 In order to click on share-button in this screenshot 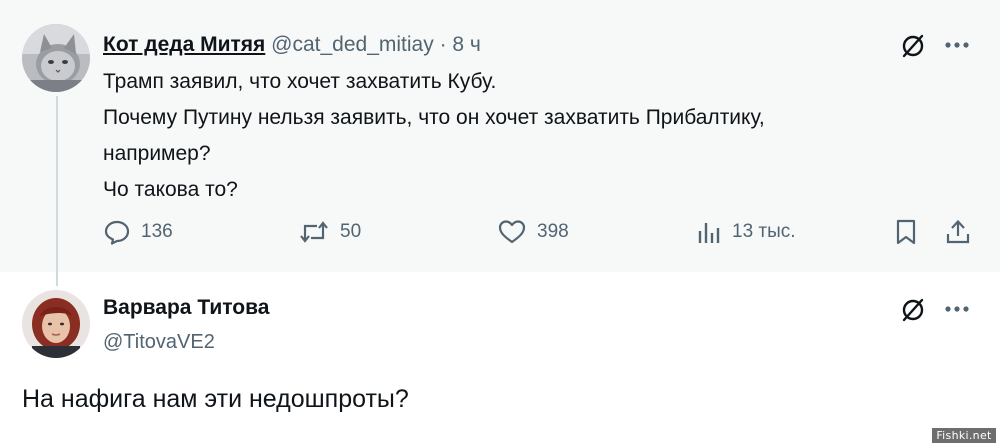, I will do `click(958, 232)`.